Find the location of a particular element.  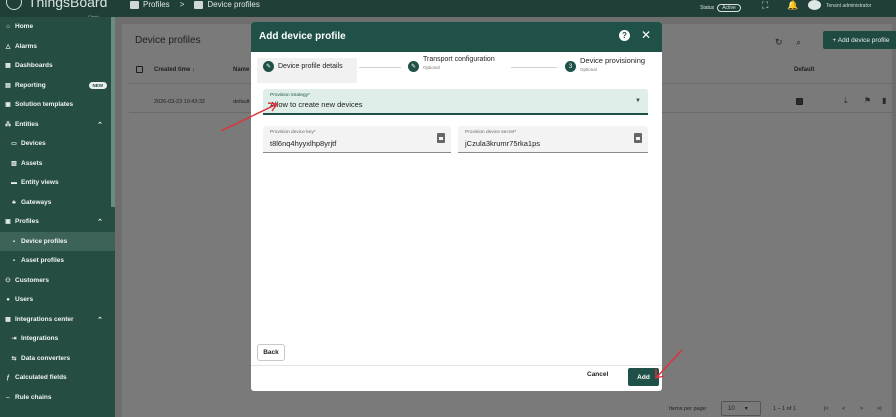

sidebar-item-customers: ⚇ Customers is located at coordinates (57, 280).